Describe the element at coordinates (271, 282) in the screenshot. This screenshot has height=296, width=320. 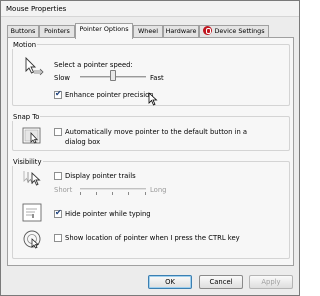
I see `apply-button: Apply` at that location.